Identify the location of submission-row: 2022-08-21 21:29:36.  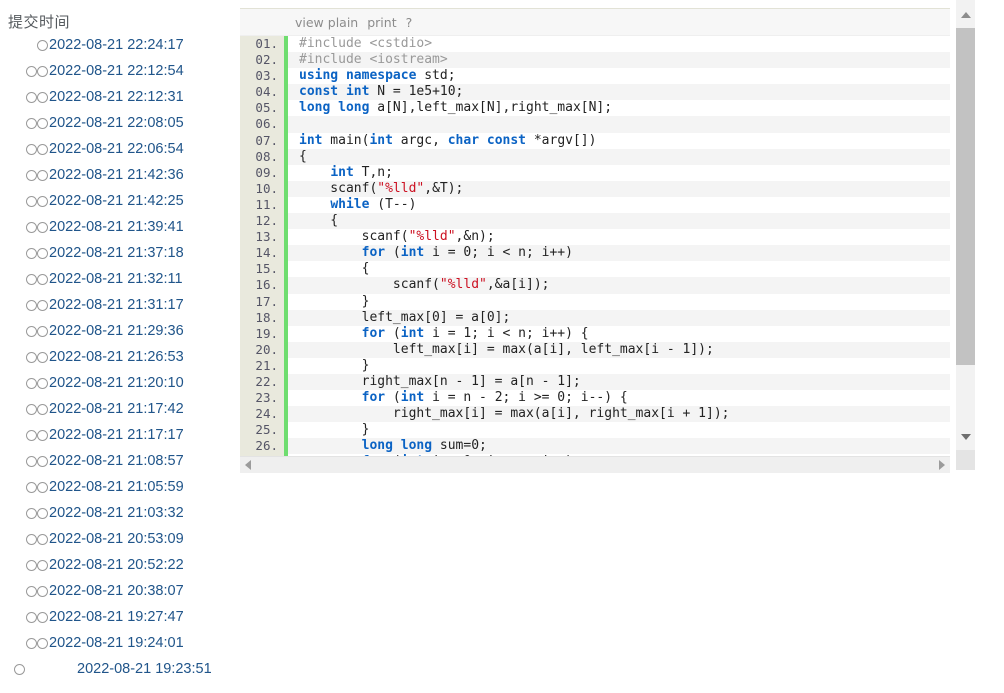
(116, 331).